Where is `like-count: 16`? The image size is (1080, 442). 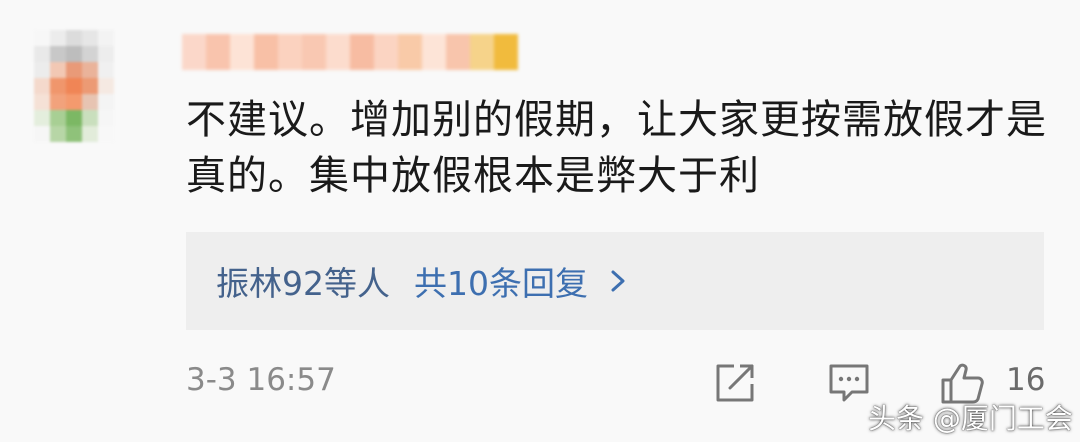 like-count: 16 is located at coordinates (1026, 380).